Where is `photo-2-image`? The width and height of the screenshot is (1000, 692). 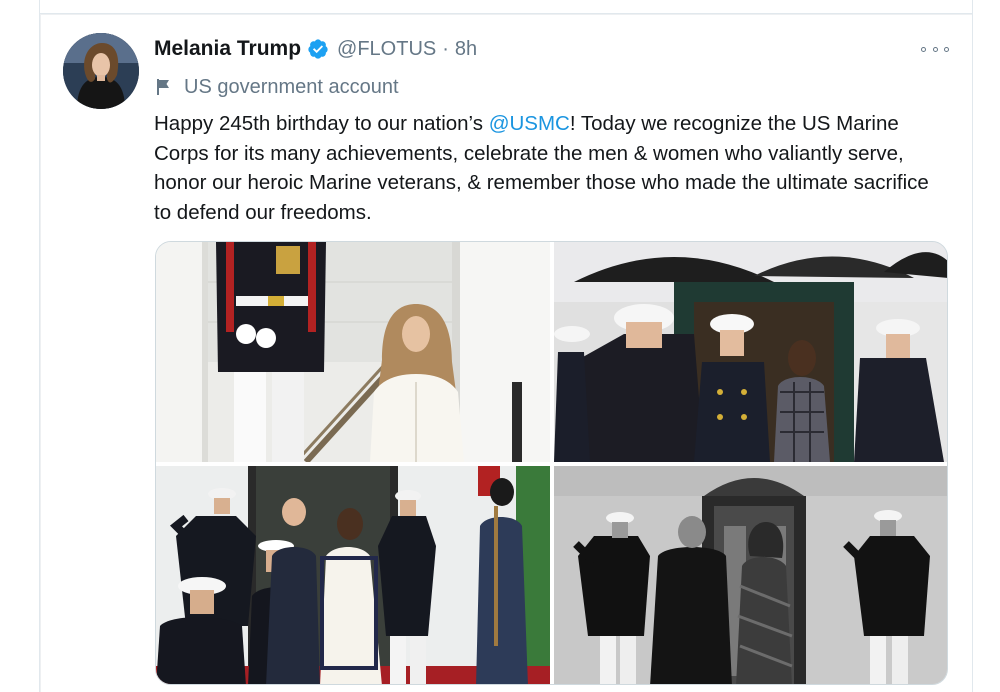 photo-2-image is located at coordinates (750, 352).